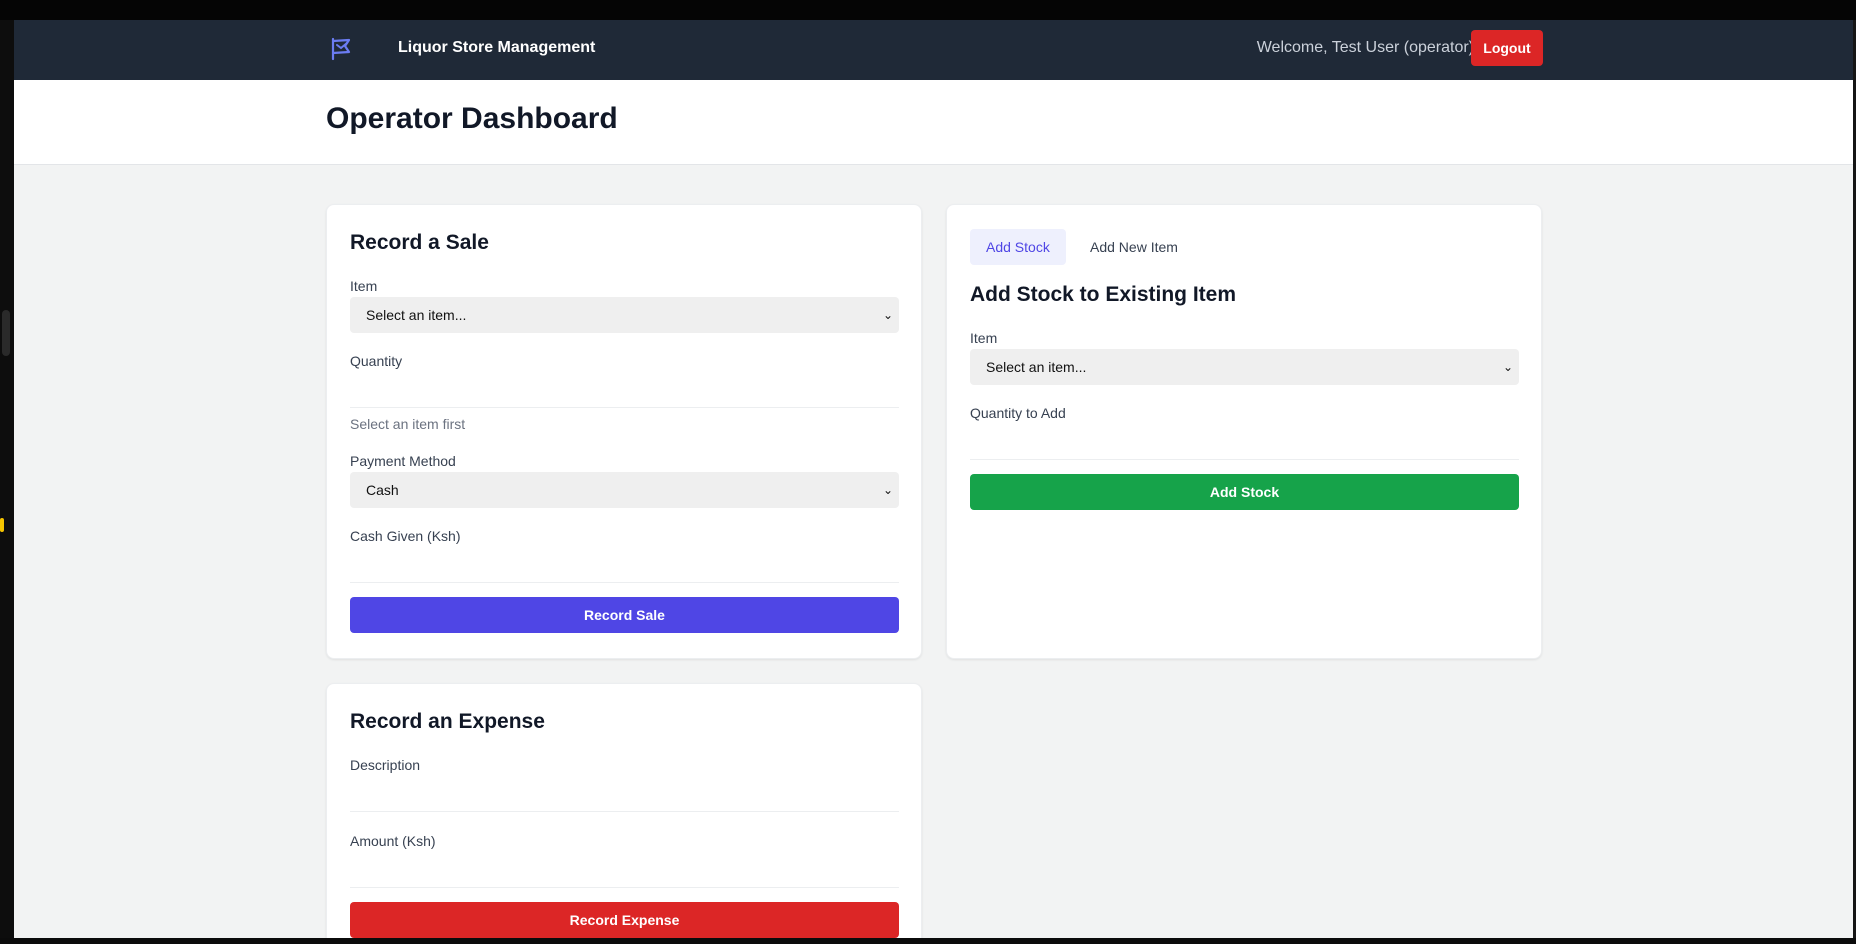 The height and width of the screenshot is (944, 1856). I want to click on payment-method-select: Cash ⌄, so click(624, 490).